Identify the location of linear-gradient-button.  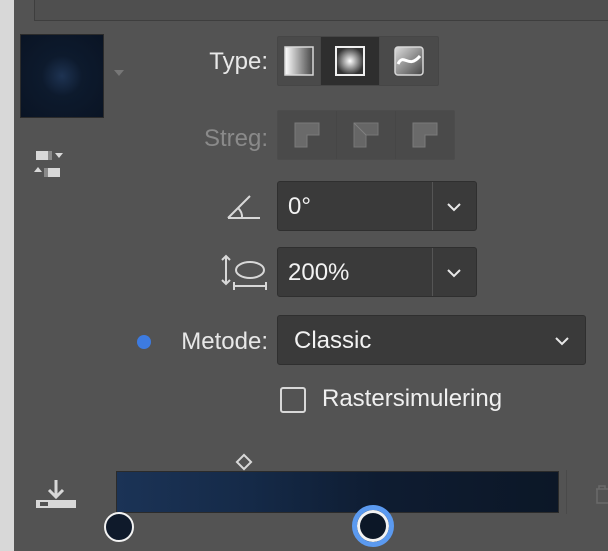
(299, 61).